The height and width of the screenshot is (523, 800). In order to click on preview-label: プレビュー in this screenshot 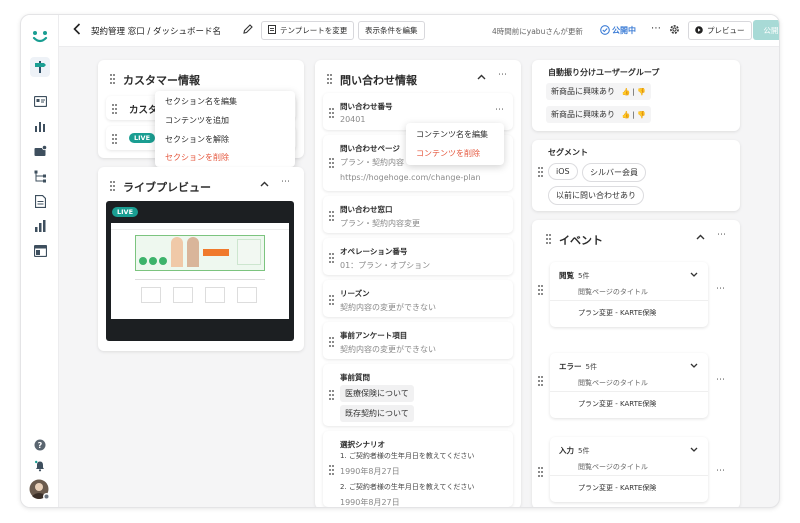, I will do `click(726, 30)`.